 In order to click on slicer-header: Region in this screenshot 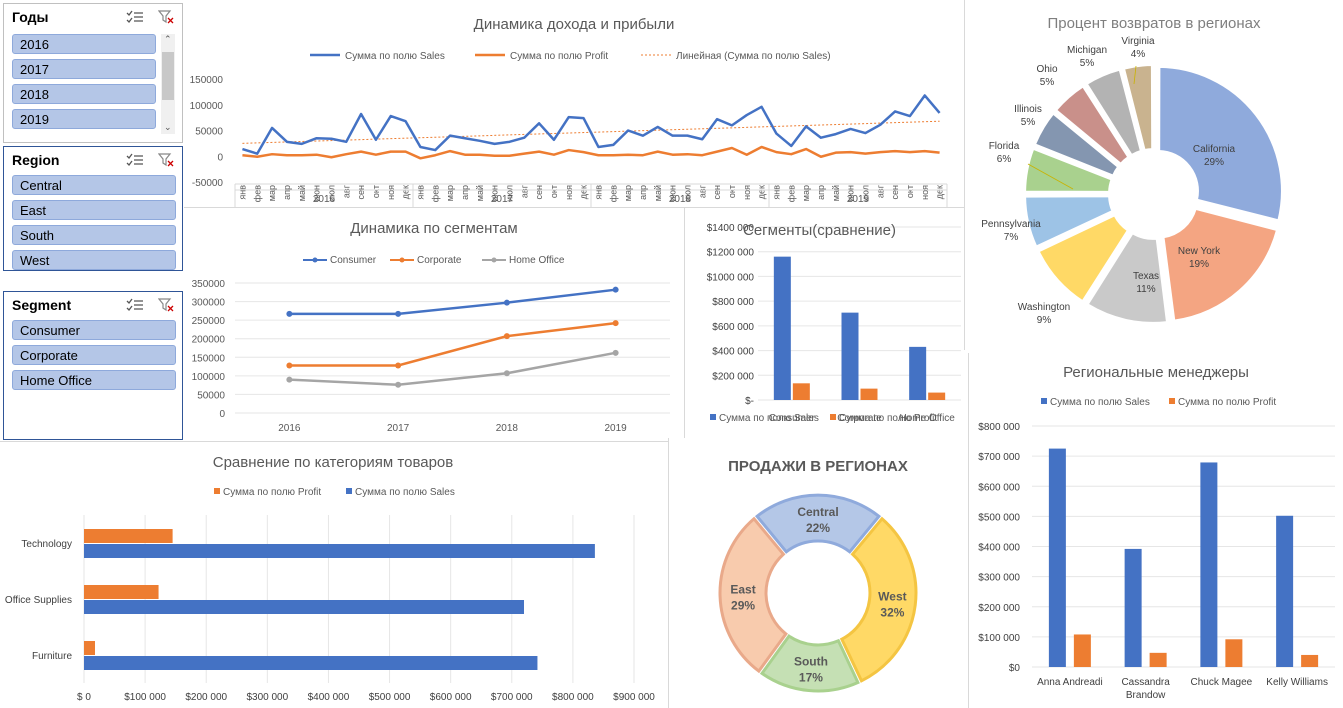, I will do `click(93, 160)`.